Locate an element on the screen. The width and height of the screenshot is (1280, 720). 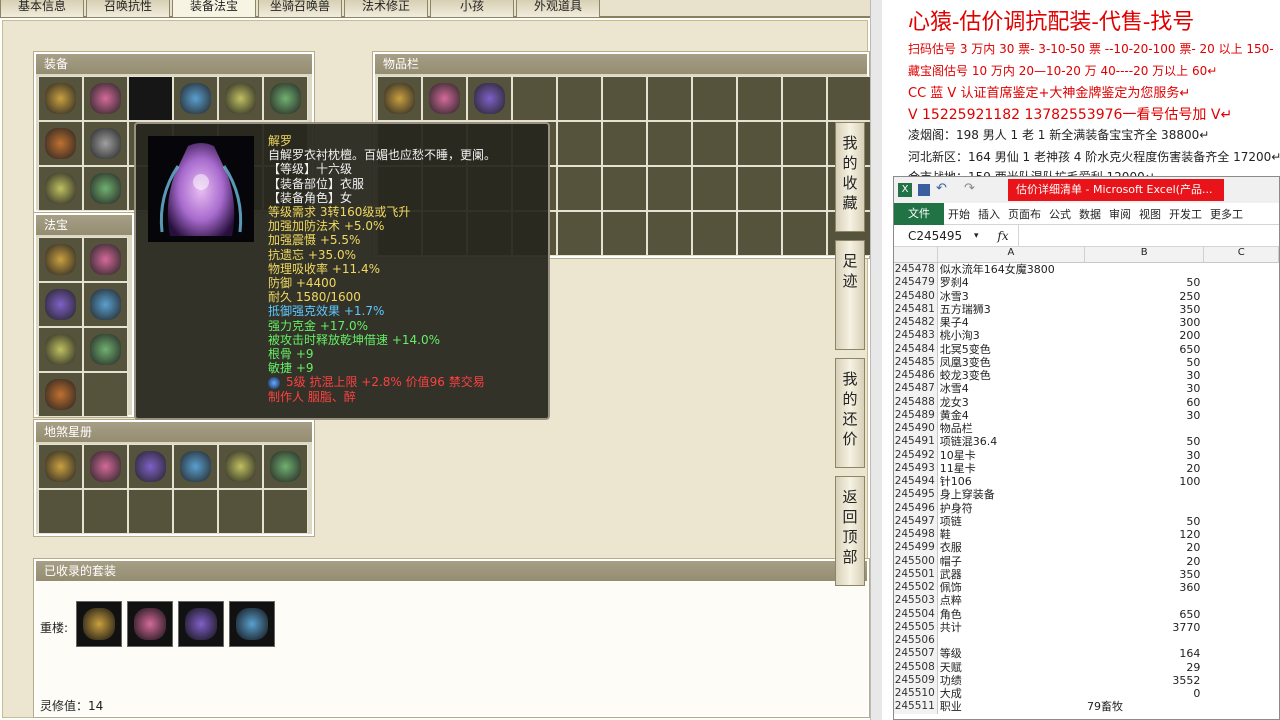
cell-a: 果子4 is located at coordinates (1011, 322).